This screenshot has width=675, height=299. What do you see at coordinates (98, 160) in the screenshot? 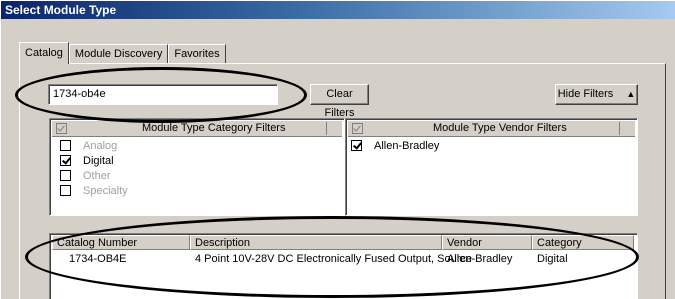
I see `digital-label: Digital` at bounding box center [98, 160].